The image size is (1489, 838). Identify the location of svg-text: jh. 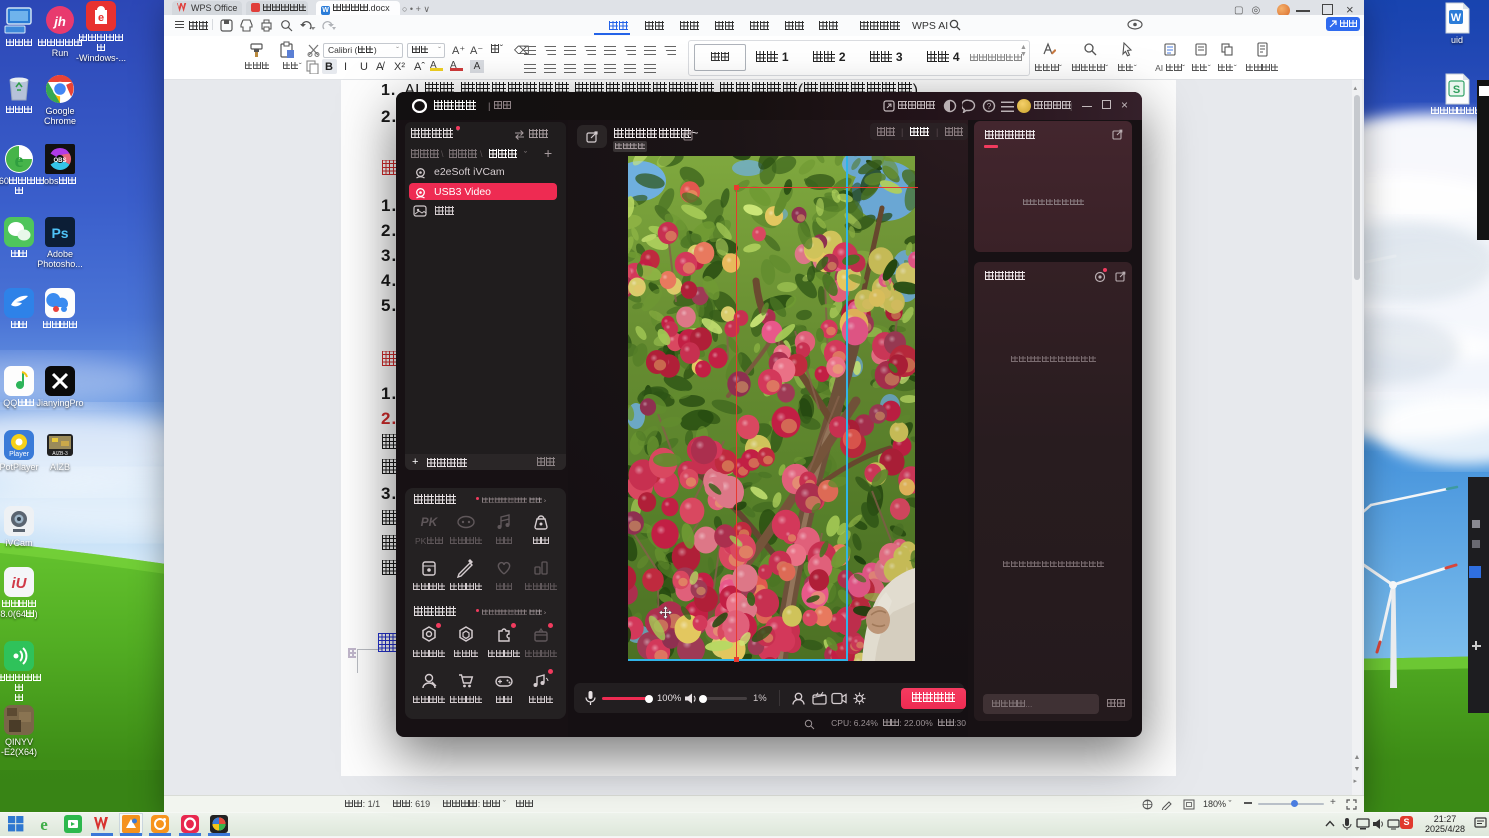
(59, 21).